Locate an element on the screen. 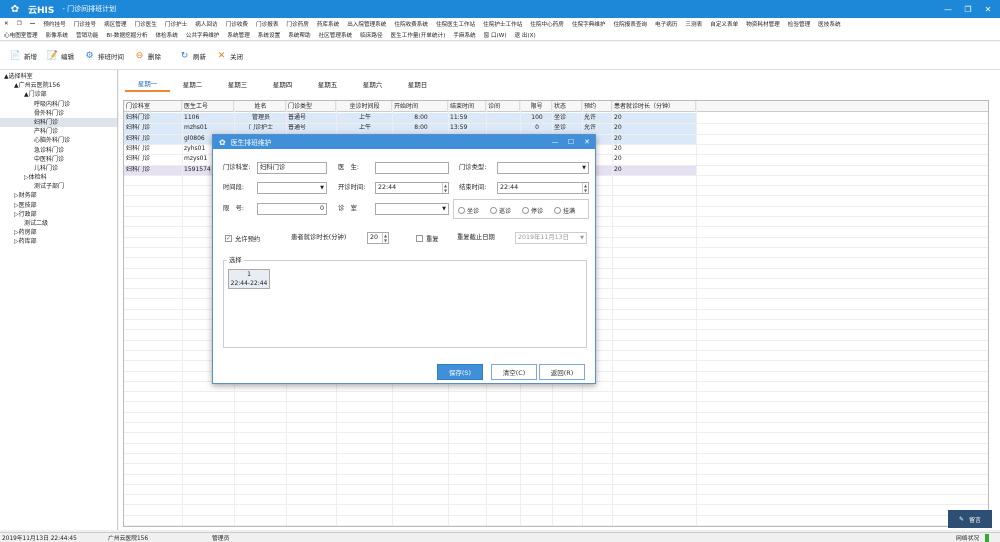 This screenshot has width=1000, height=542. limit-input: 0 is located at coordinates (292, 209).